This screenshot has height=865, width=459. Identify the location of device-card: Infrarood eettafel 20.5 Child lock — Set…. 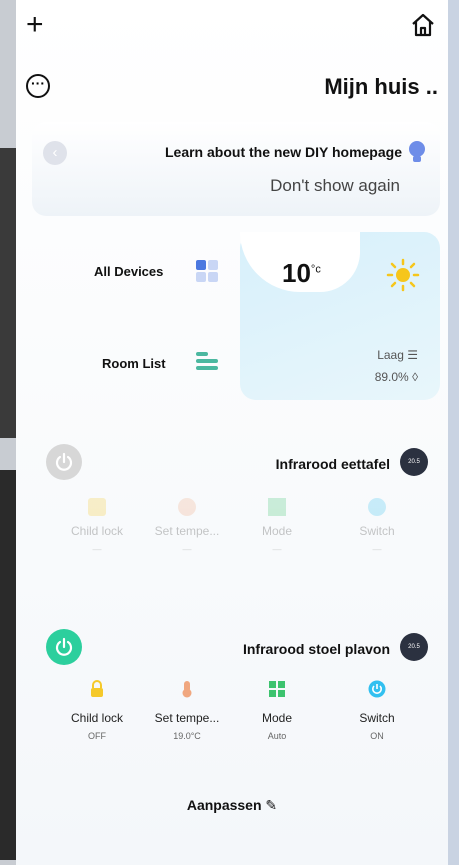
(236, 510).